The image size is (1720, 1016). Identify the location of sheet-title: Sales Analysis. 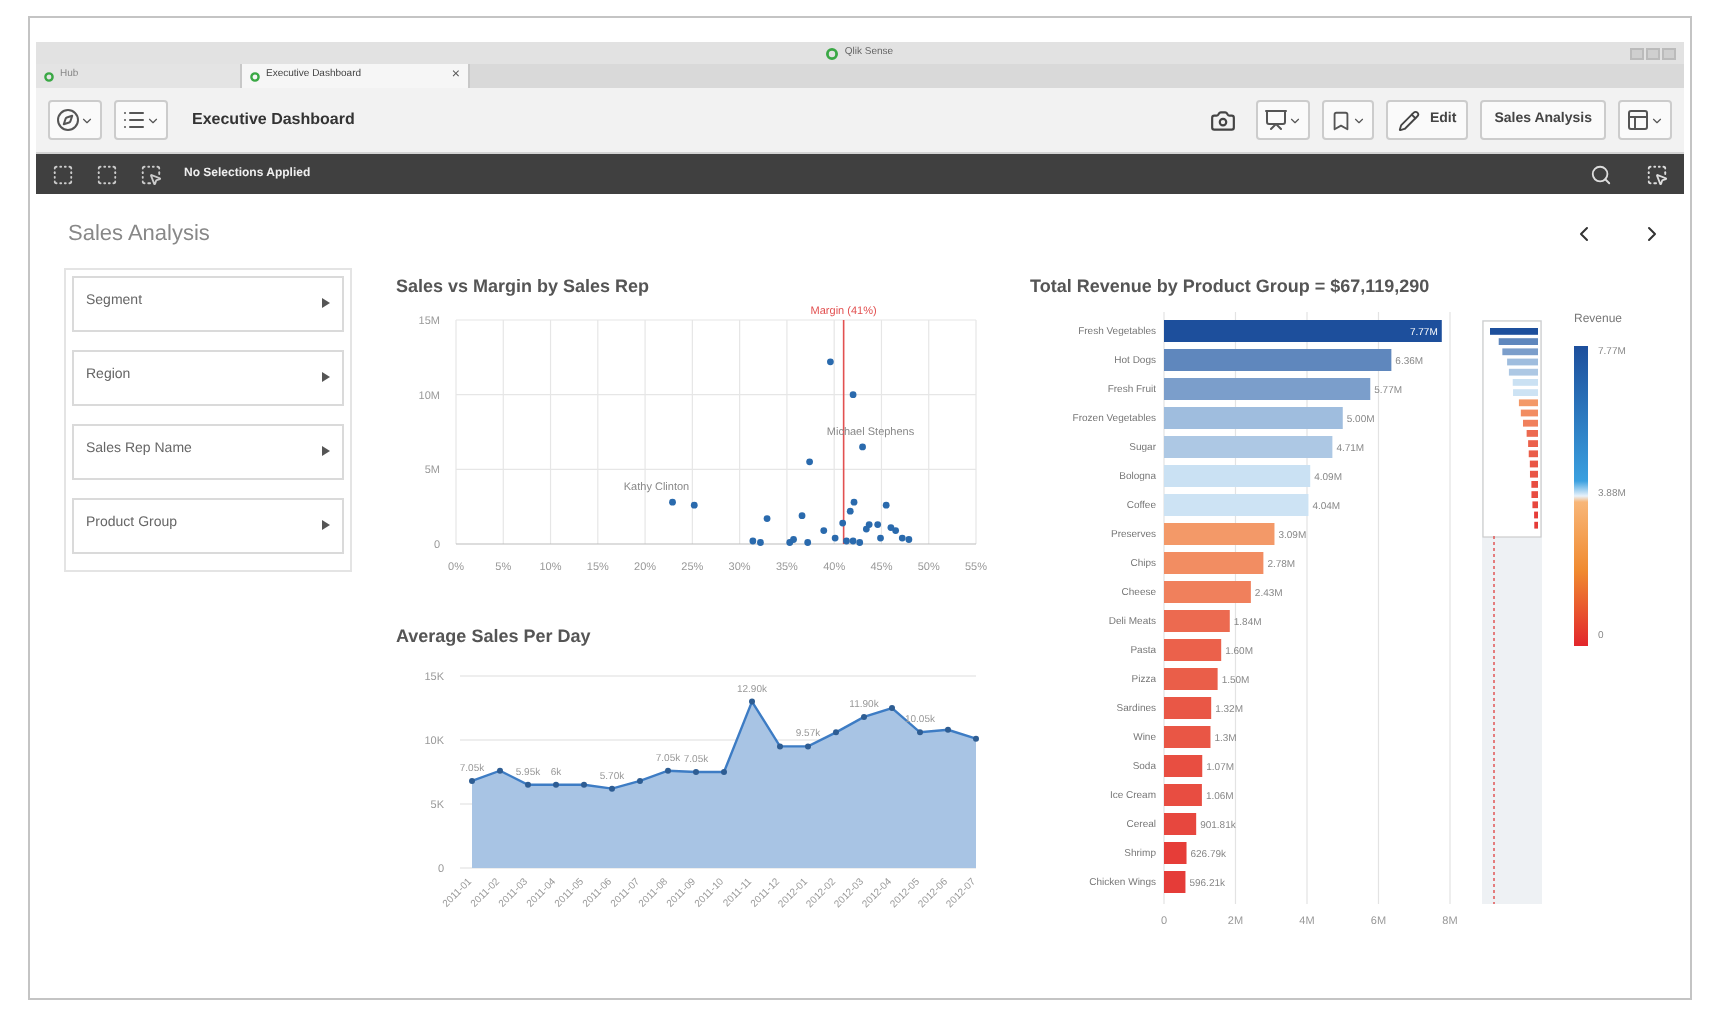
(140, 235).